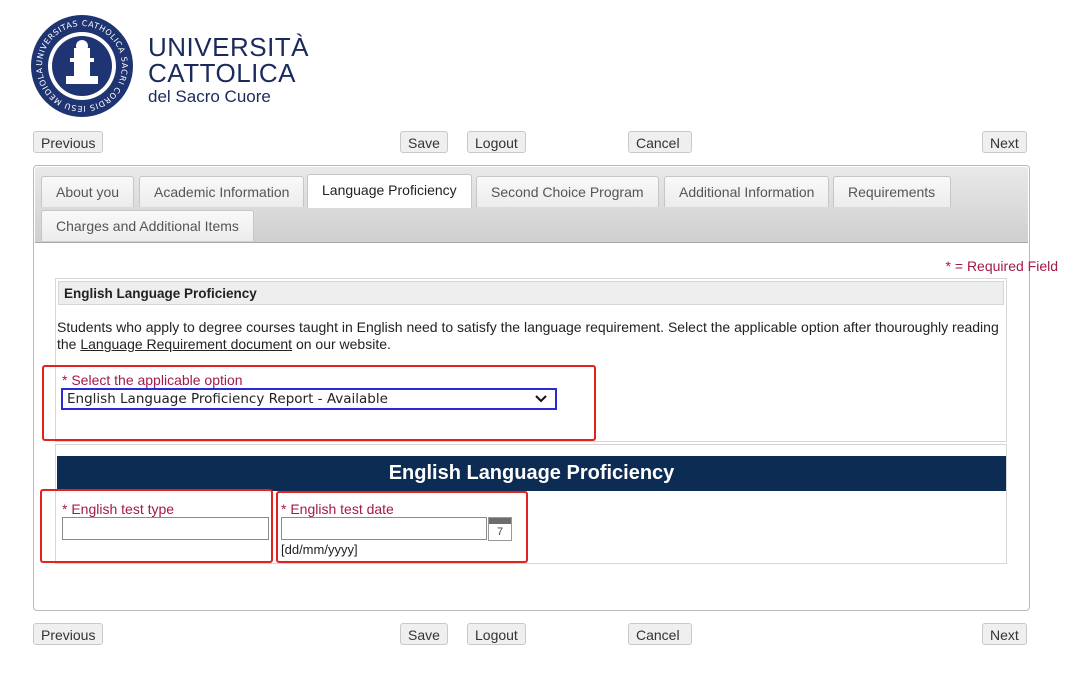  What do you see at coordinates (531, 293) in the screenshot?
I see `section-title: English Language Proficiency` at bounding box center [531, 293].